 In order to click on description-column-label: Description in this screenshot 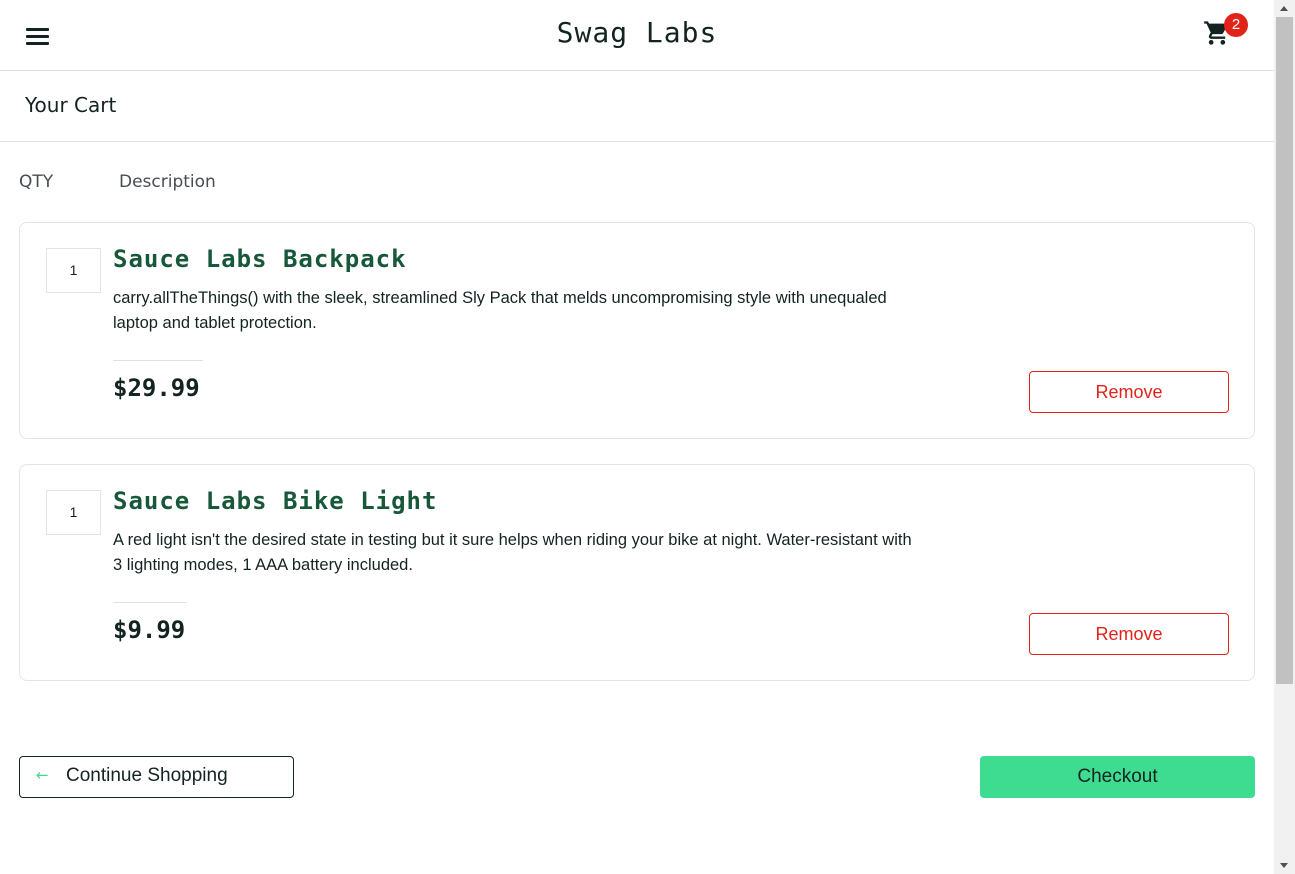, I will do `click(167, 182)`.